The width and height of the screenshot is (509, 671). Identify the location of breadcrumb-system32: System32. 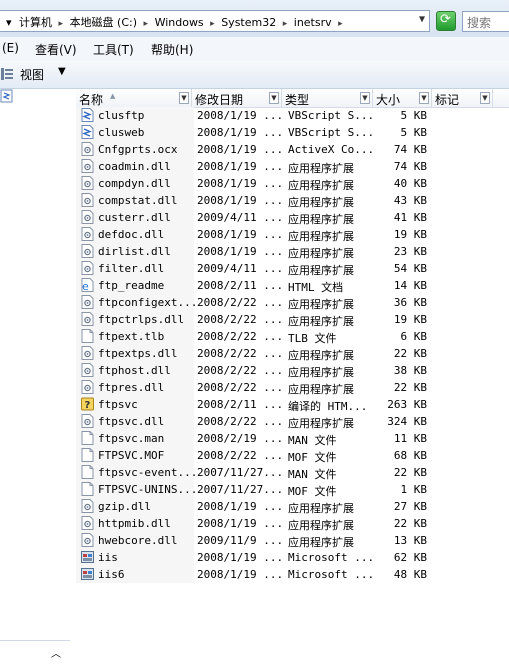
(248, 22).